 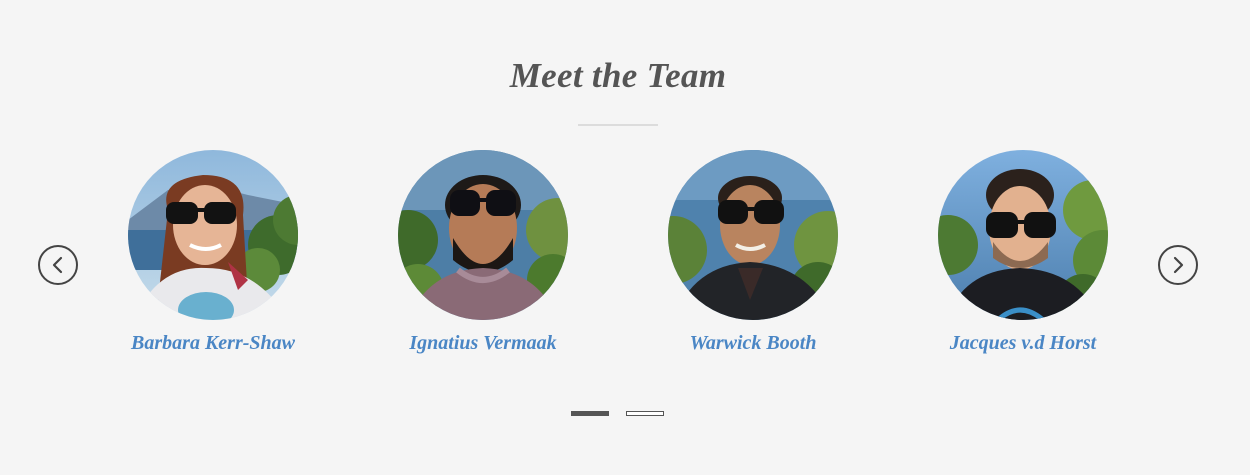 I want to click on team-member-card: Jacques v.d Horst, so click(x=1023, y=260).